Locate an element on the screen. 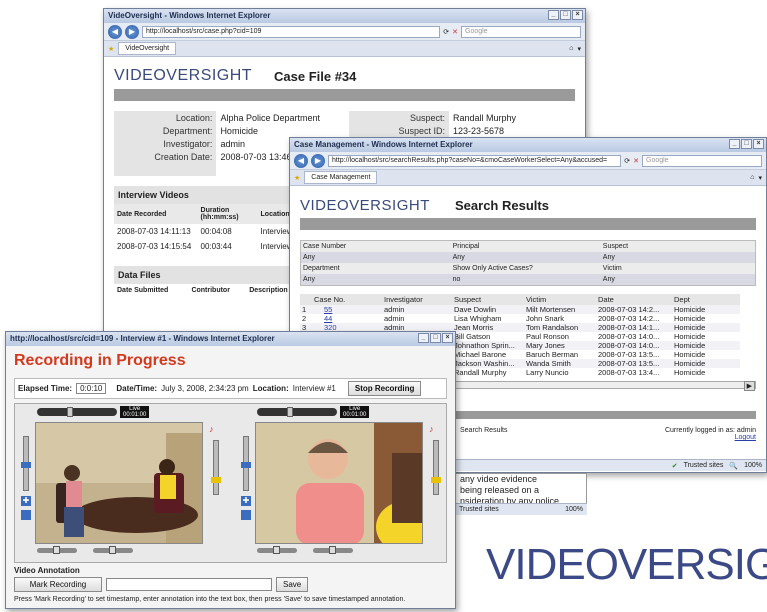 This screenshot has width=767, height=612. case-number-link: 44 is located at coordinates (328, 318).